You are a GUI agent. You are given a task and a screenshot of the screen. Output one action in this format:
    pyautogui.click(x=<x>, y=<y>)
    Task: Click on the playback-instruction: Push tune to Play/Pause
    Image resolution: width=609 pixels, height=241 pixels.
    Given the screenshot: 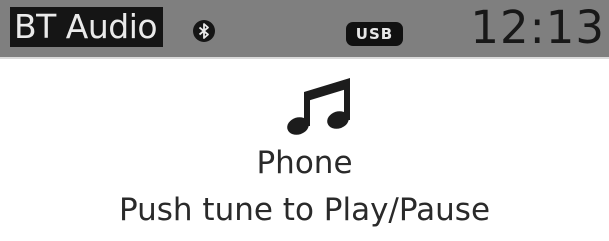 What is the action you would take?
    pyautogui.click(x=304, y=210)
    